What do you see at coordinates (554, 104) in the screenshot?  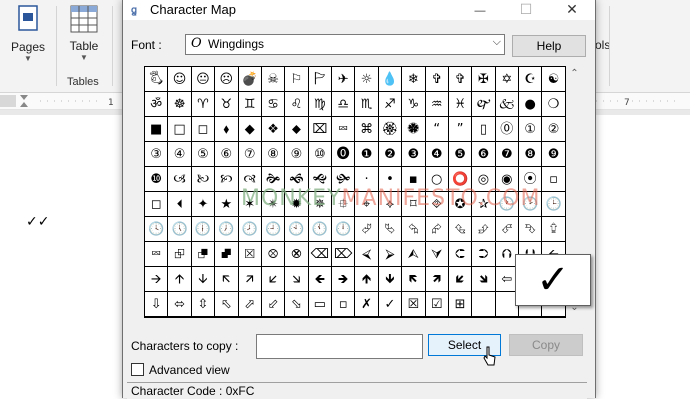 I see `character-cell: ❍` at bounding box center [554, 104].